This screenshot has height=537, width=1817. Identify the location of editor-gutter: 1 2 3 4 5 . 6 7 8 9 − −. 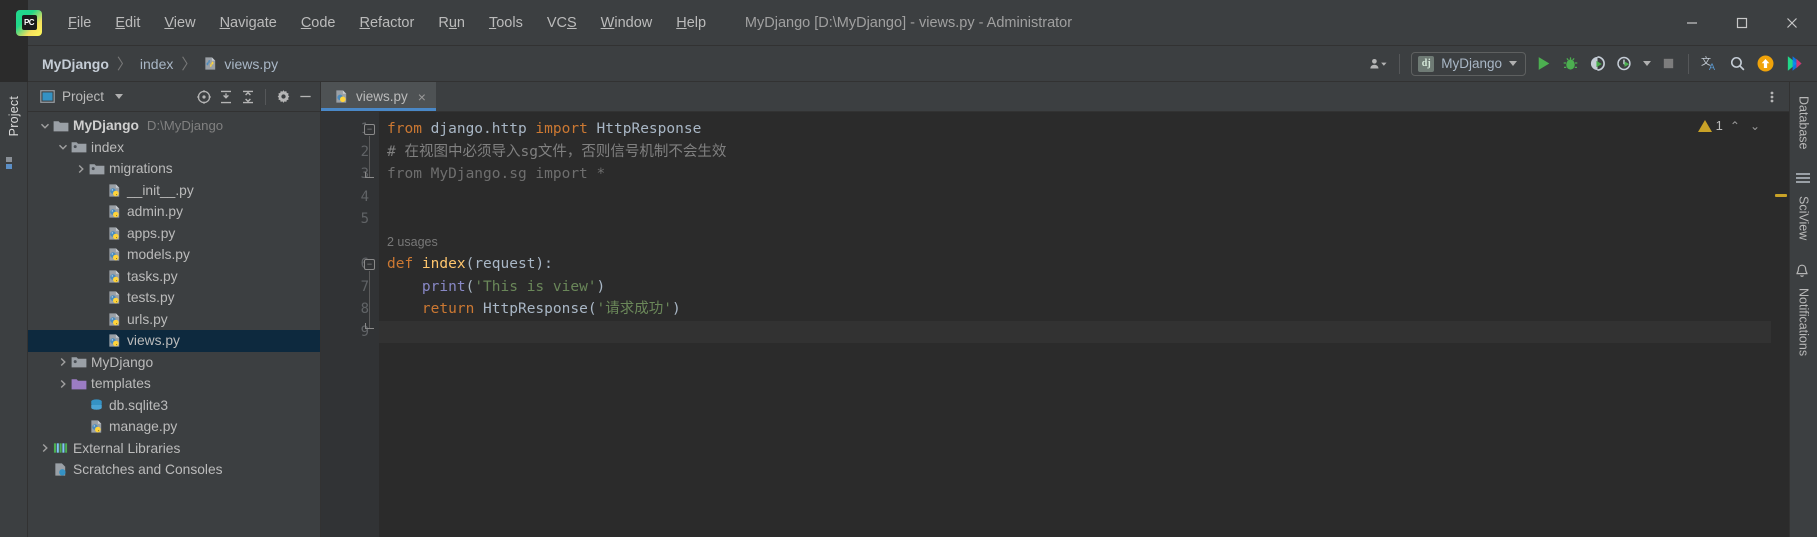
(350, 324).